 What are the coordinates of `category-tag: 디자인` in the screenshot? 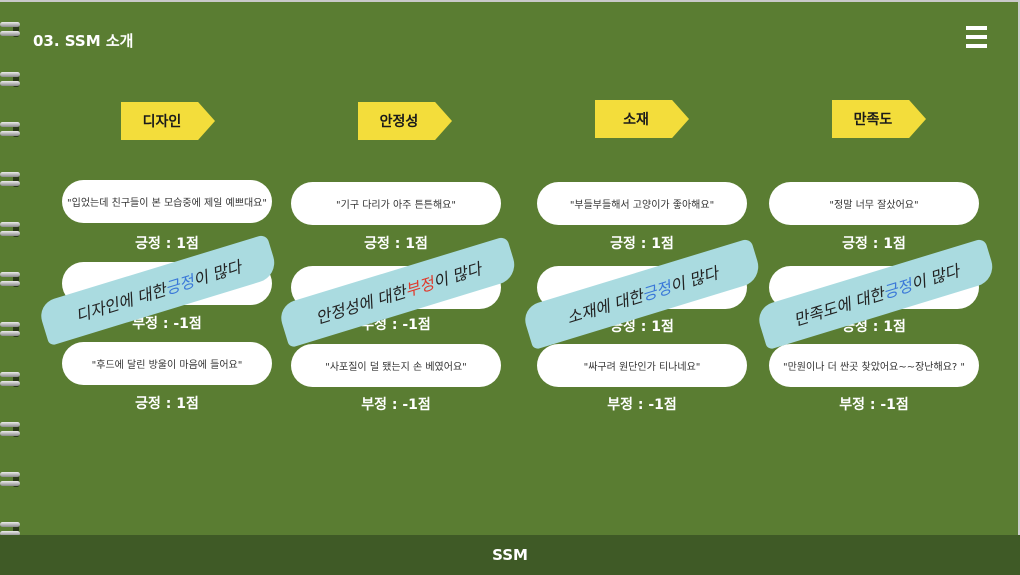 It's located at (168, 121).